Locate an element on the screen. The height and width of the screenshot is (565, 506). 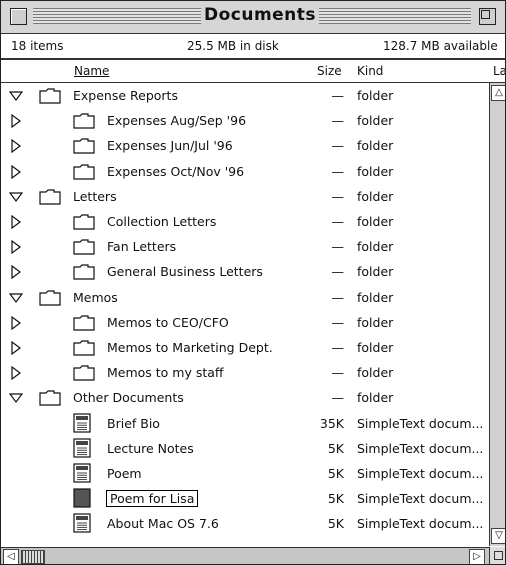
item-name: Memos to Marketing Dept. is located at coordinates (190, 347).